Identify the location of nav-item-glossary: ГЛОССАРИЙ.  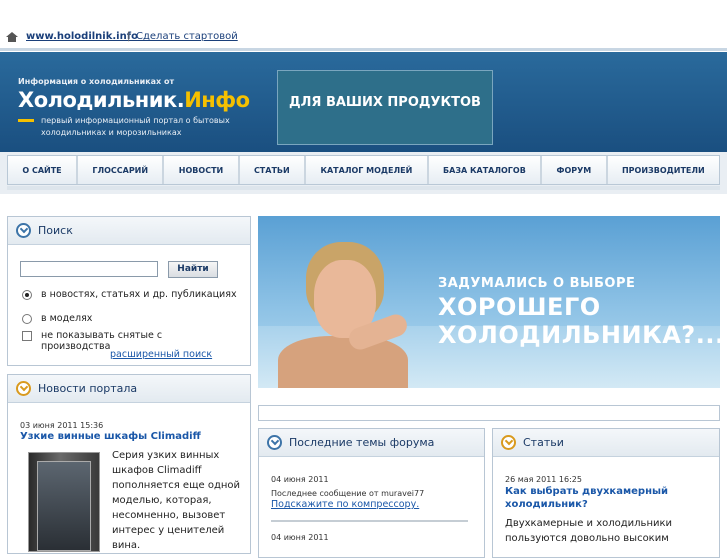
(121, 170).